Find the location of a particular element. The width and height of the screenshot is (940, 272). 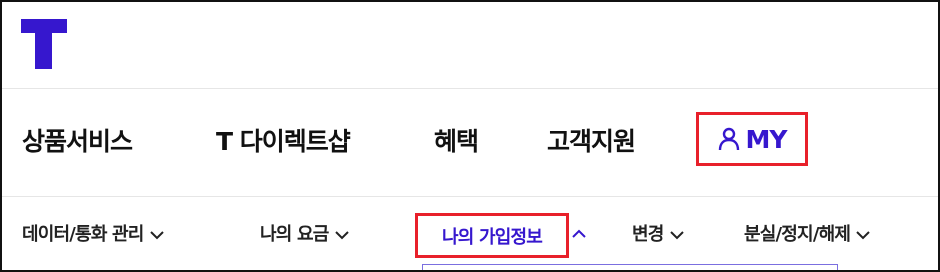

nav-divider is located at coordinates (470, 196).